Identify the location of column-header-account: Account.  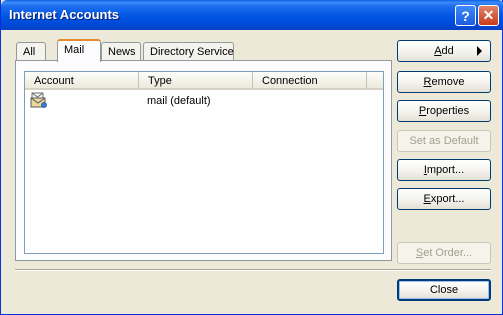
(82, 81).